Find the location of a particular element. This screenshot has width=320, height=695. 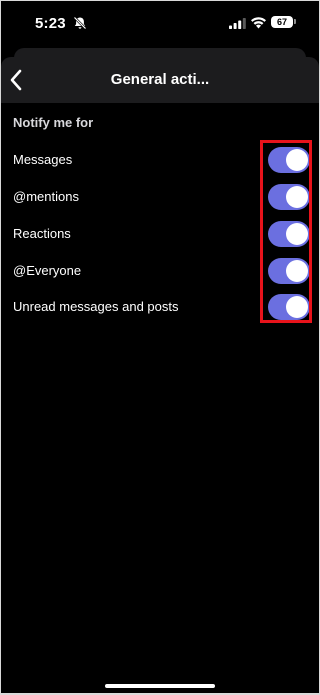

battery-tip is located at coordinates (295, 21).